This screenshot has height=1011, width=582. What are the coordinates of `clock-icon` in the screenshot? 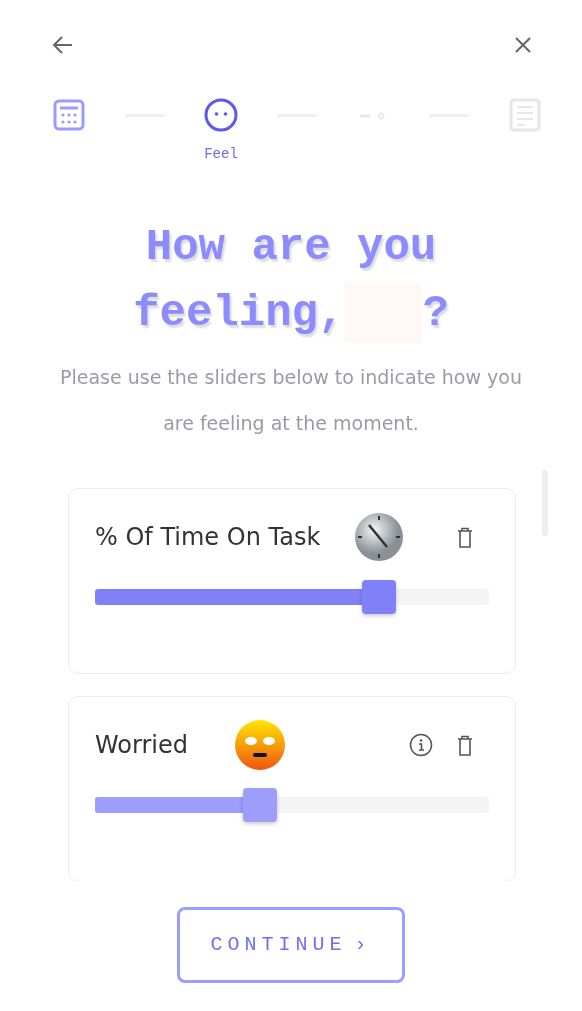 It's located at (378, 537).